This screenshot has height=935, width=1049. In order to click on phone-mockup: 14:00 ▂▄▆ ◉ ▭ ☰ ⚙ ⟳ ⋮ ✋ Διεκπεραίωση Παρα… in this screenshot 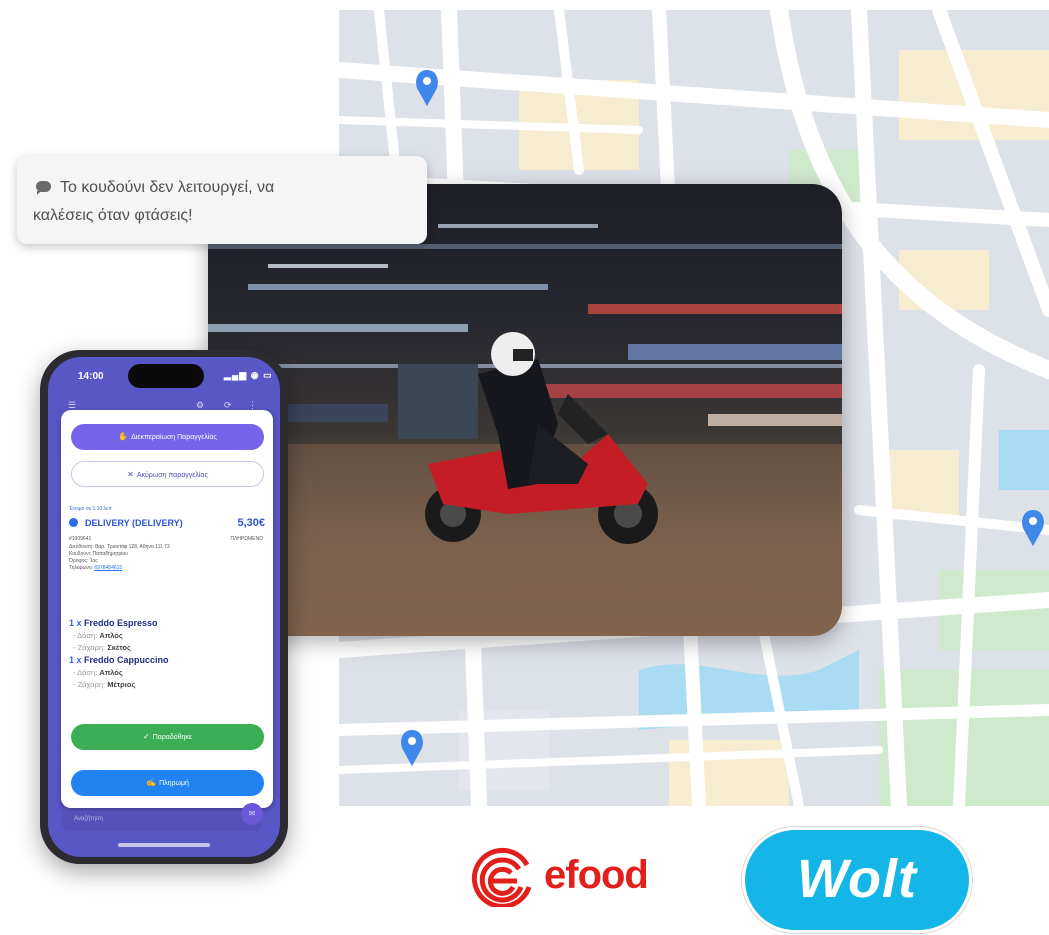, I will do `click(164, 607)`.